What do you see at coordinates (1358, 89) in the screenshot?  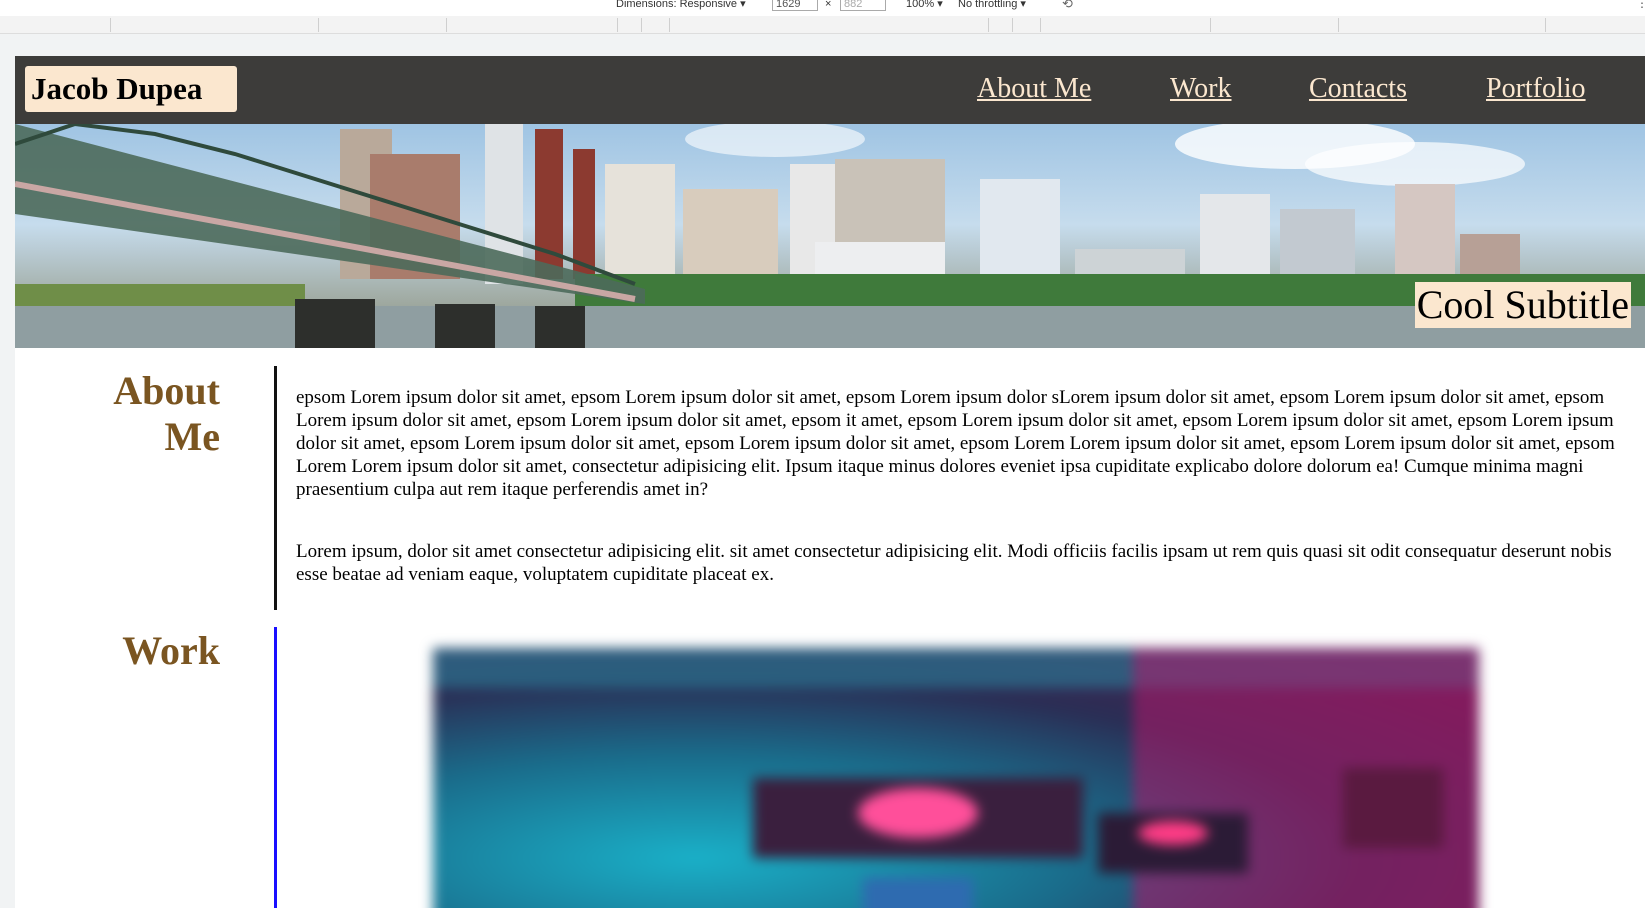 I see `nav-link-contacts: Contacts` at bounding box center [1358, 89].